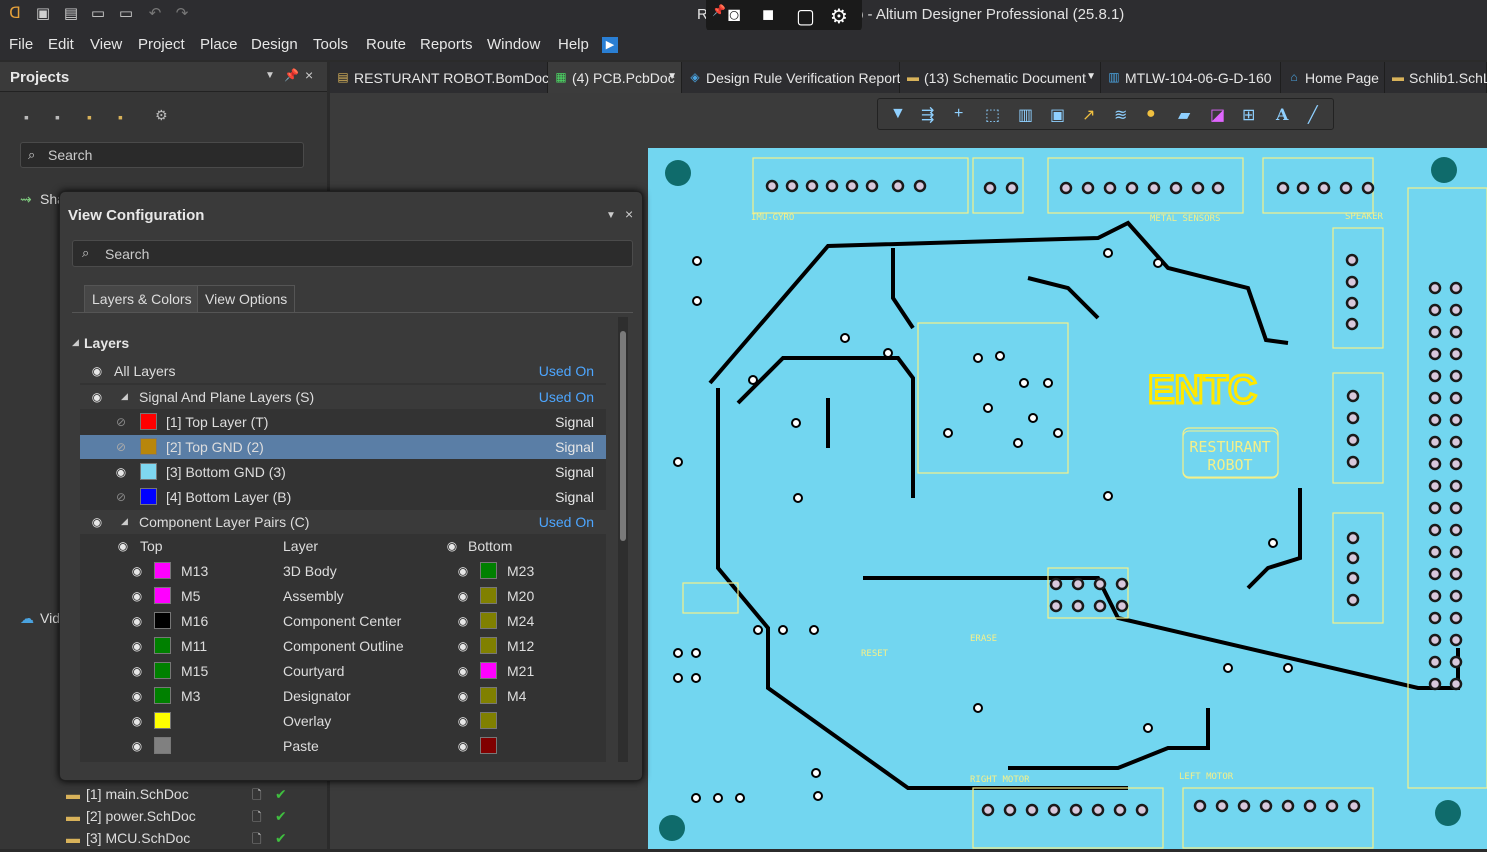 The width and height of the screenshot is (1487, 852). I want to click on tree-item-vid: Vid, so click(50, 618).